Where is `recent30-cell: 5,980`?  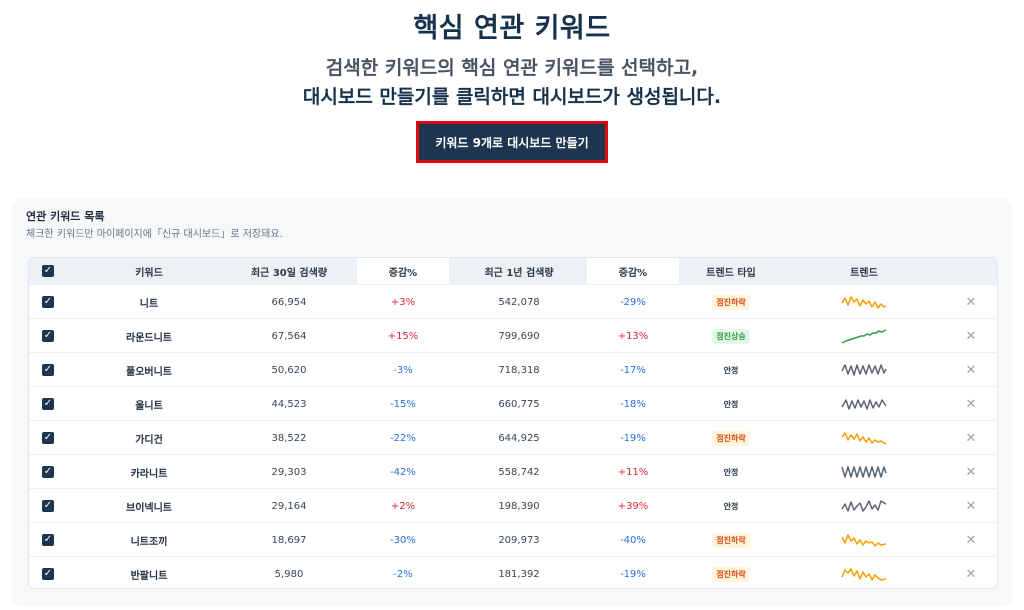
recent30-cell: 5,980 is located at coordinates (289, 574).